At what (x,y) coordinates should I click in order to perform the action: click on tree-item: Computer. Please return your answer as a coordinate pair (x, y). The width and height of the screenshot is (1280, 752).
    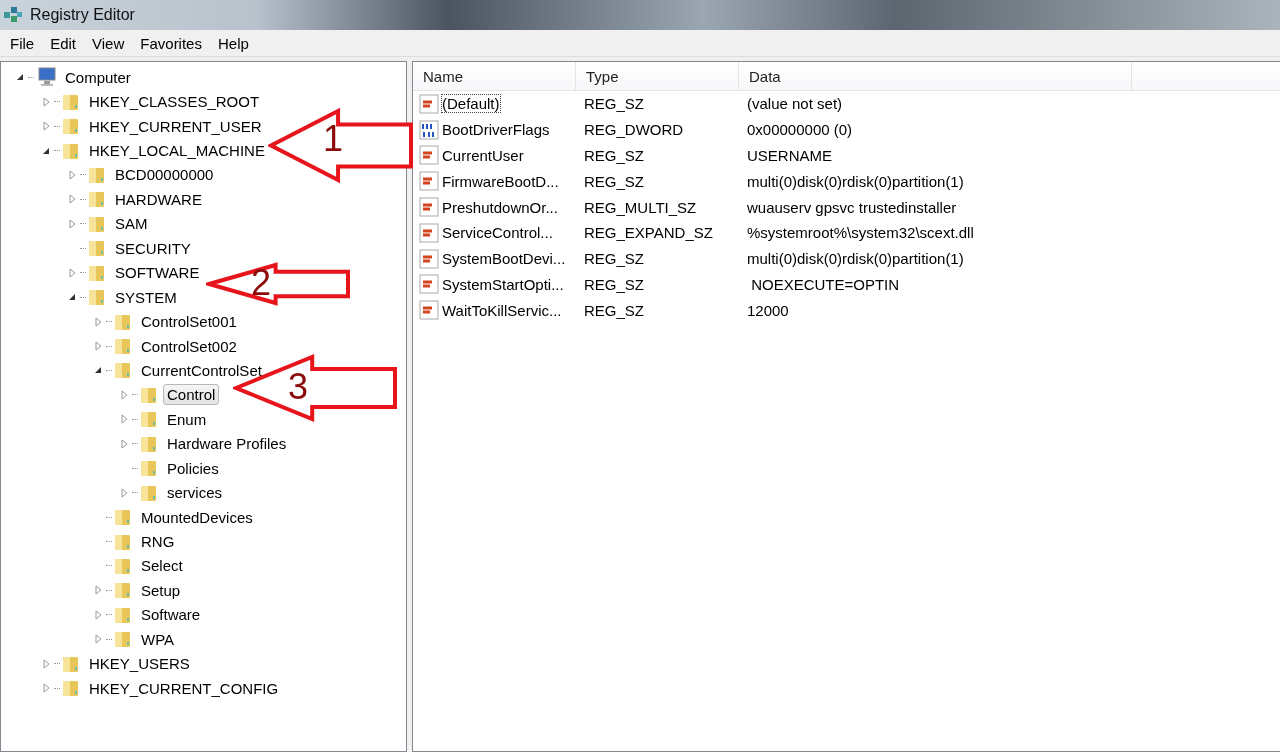
    Looking at the image, I should click on (98, 77).